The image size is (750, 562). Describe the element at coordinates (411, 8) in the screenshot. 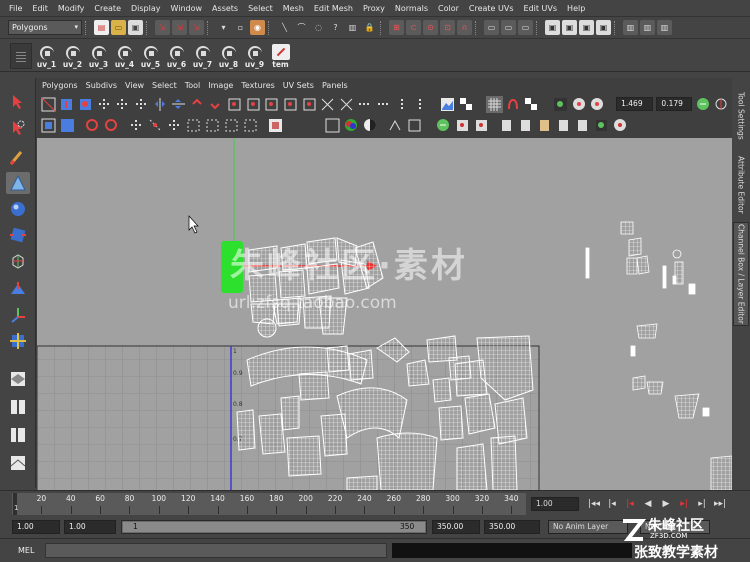

I see `menu-normals: Normals` at that location.